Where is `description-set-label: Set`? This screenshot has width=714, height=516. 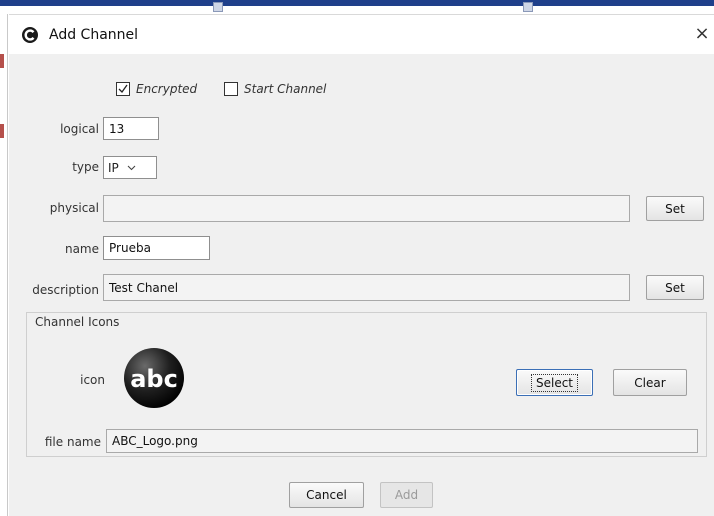
description-set-label: Set is located at coordinates (675, 287).